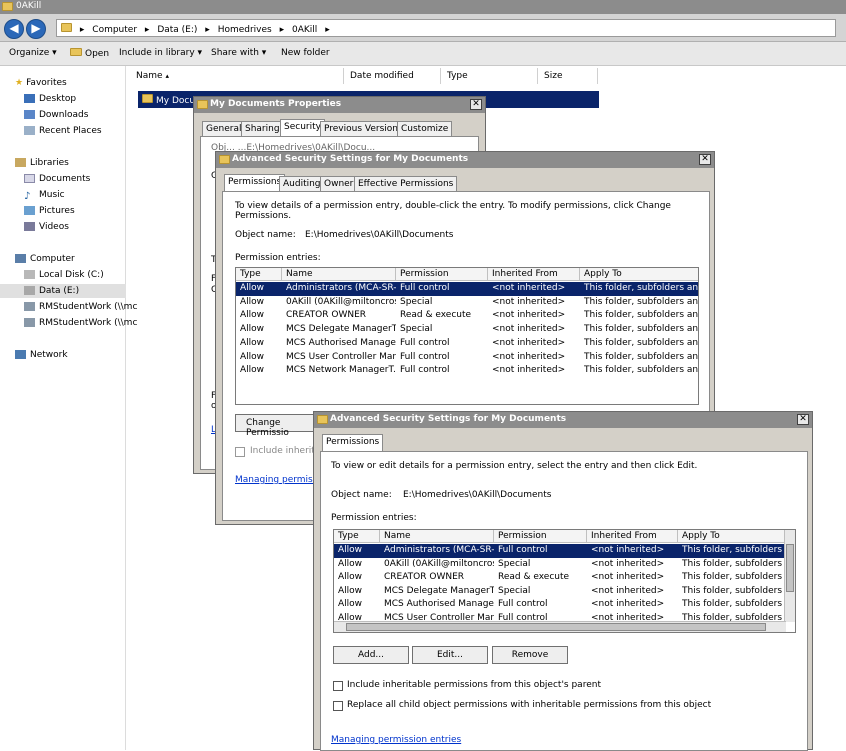 The image size is (846, 751). What do you see at coordinates (80, 323) in the screenshot?
I see `nav-rmstudentwork-2: RMStudentWork (\\mc` at bounding box center [80, 323].